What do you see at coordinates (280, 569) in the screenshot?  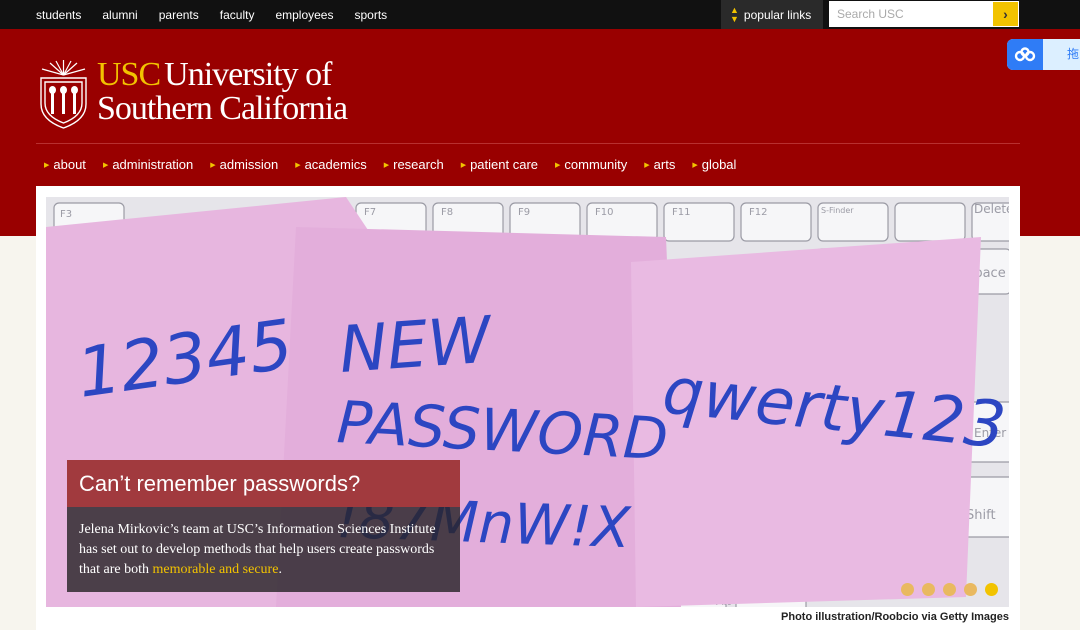 I see `caption-end: .` at bounding box center [280, 569].